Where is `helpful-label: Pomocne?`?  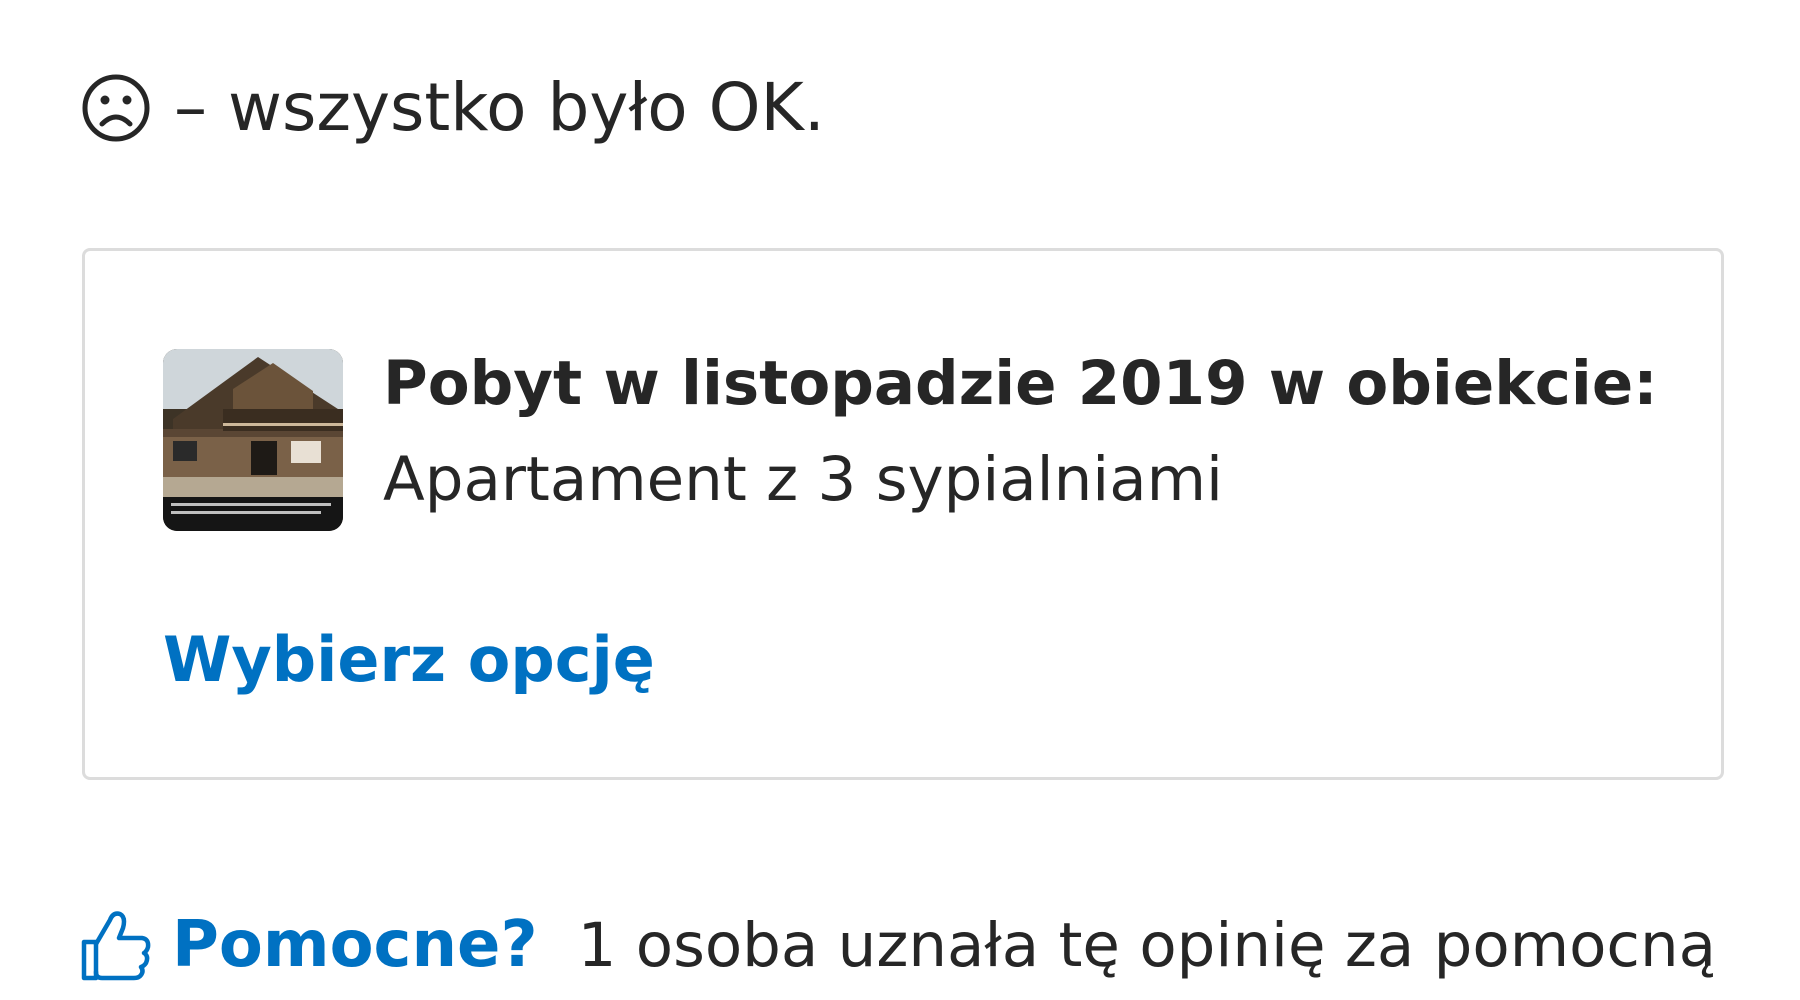 helpful-label: Pomocne? is located at coordinates (355, 945).